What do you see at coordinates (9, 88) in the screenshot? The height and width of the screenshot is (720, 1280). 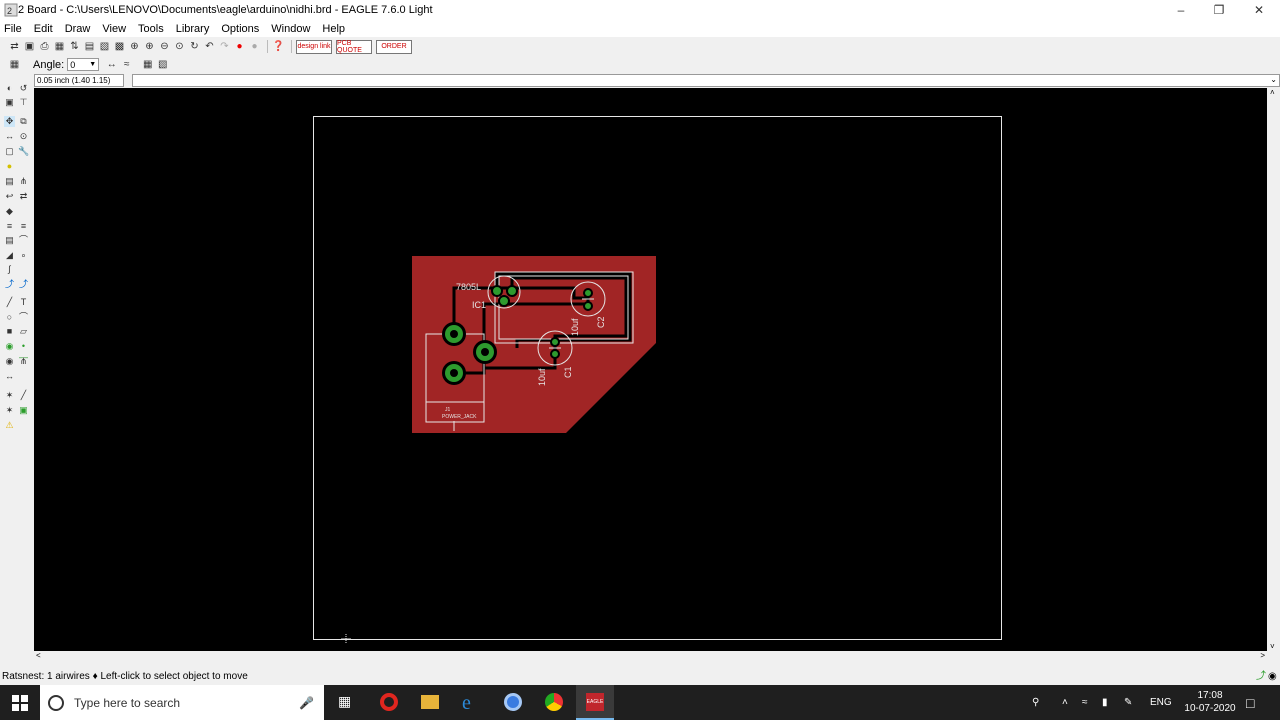 I see `info-icon: ◐` at bounding box center [9, 88].